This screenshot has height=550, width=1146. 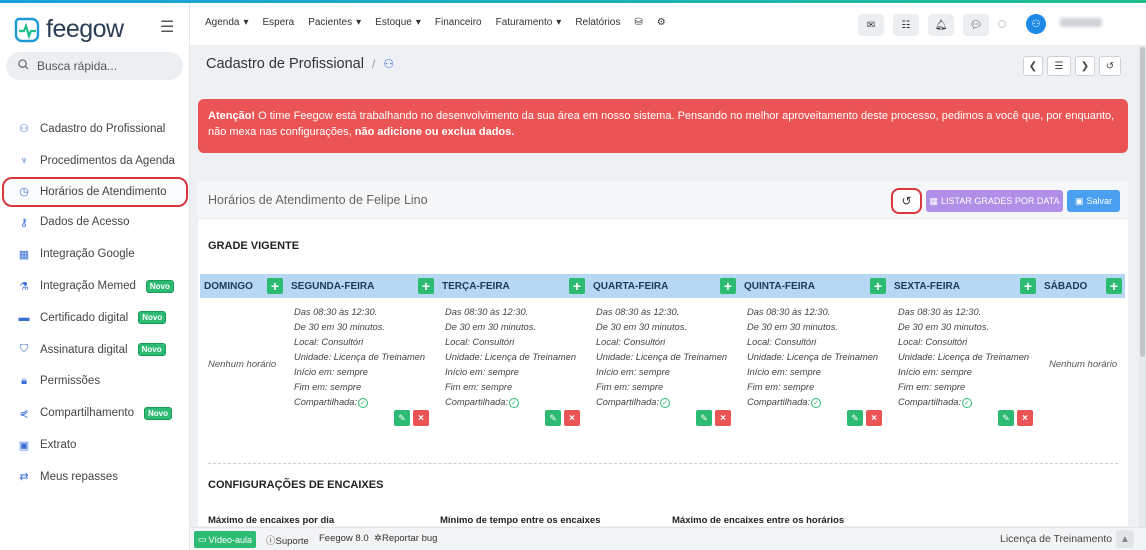 I want to click on sidebar-item-google: ▦ Integração Google, so click(x=95, y=254).